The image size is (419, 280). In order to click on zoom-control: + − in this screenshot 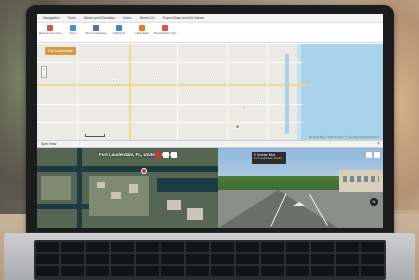, I will do `click(44, 72)`.